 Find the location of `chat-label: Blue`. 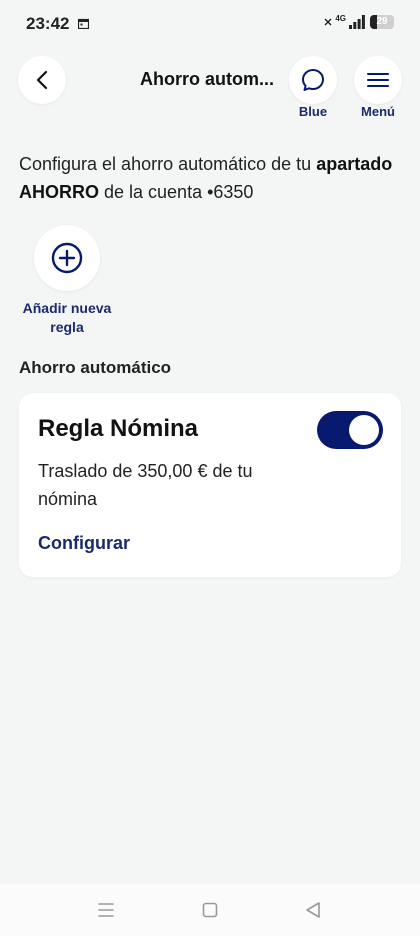

chat-label: Blue is located at coordinates (313, 111).